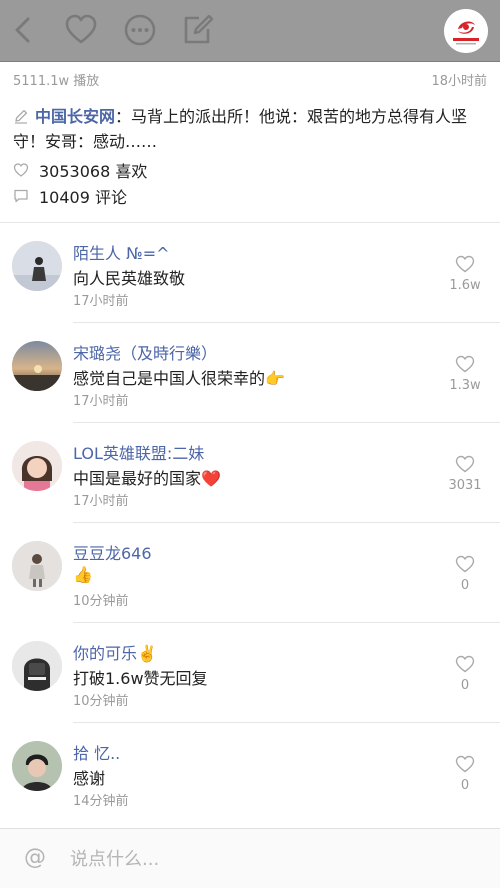  What do you see at coordinates (21, 116) in the screenshot?
I see `pencil-icon` at bounding box center [21, 116].